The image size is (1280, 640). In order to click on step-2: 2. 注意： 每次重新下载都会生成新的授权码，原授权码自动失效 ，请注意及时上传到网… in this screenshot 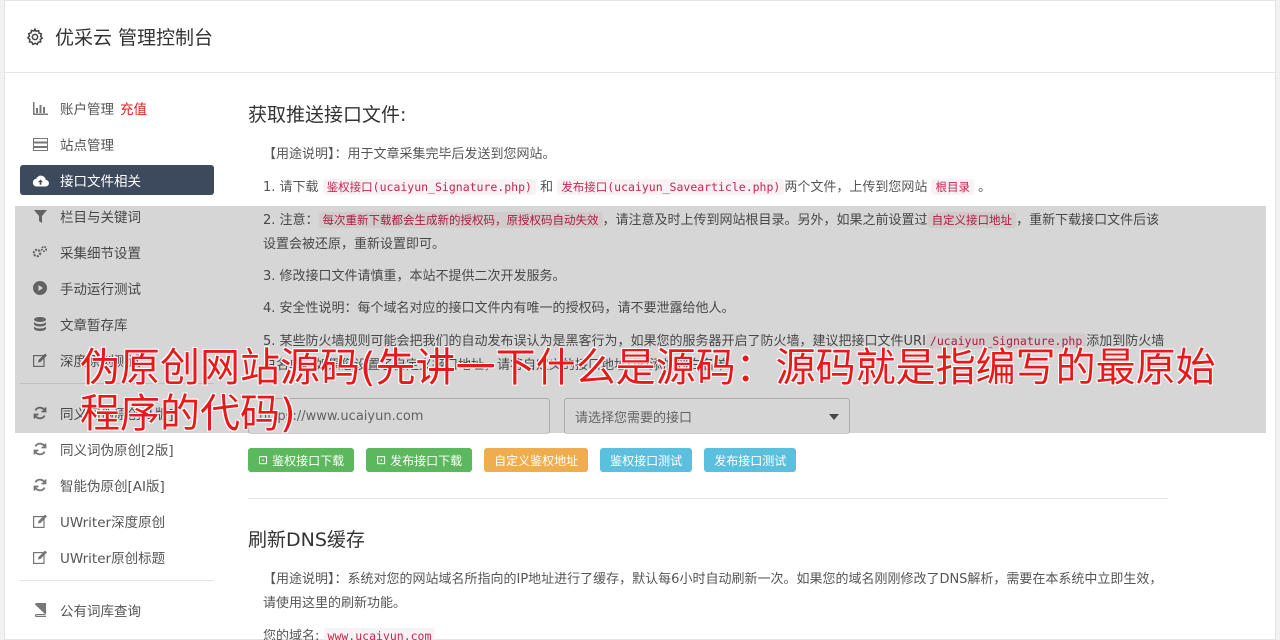, I will do `click(708, 232)`.